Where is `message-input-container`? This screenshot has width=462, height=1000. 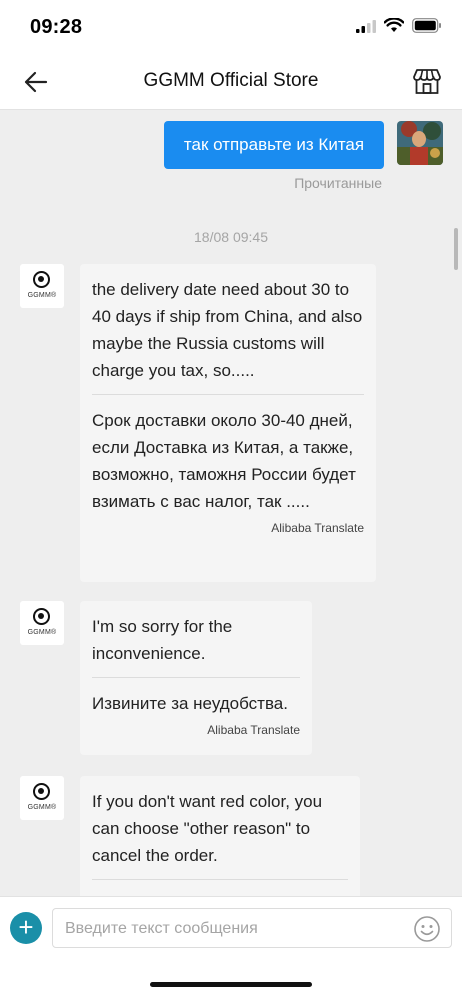
message-input-container is located at coordinates (252, 928).